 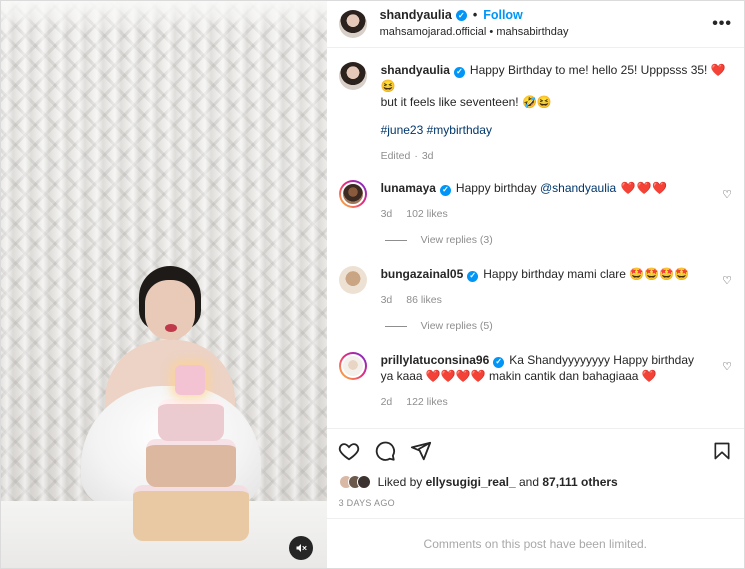 I want to click on comment-likes: 122 likes, so click(x=426, y=402).